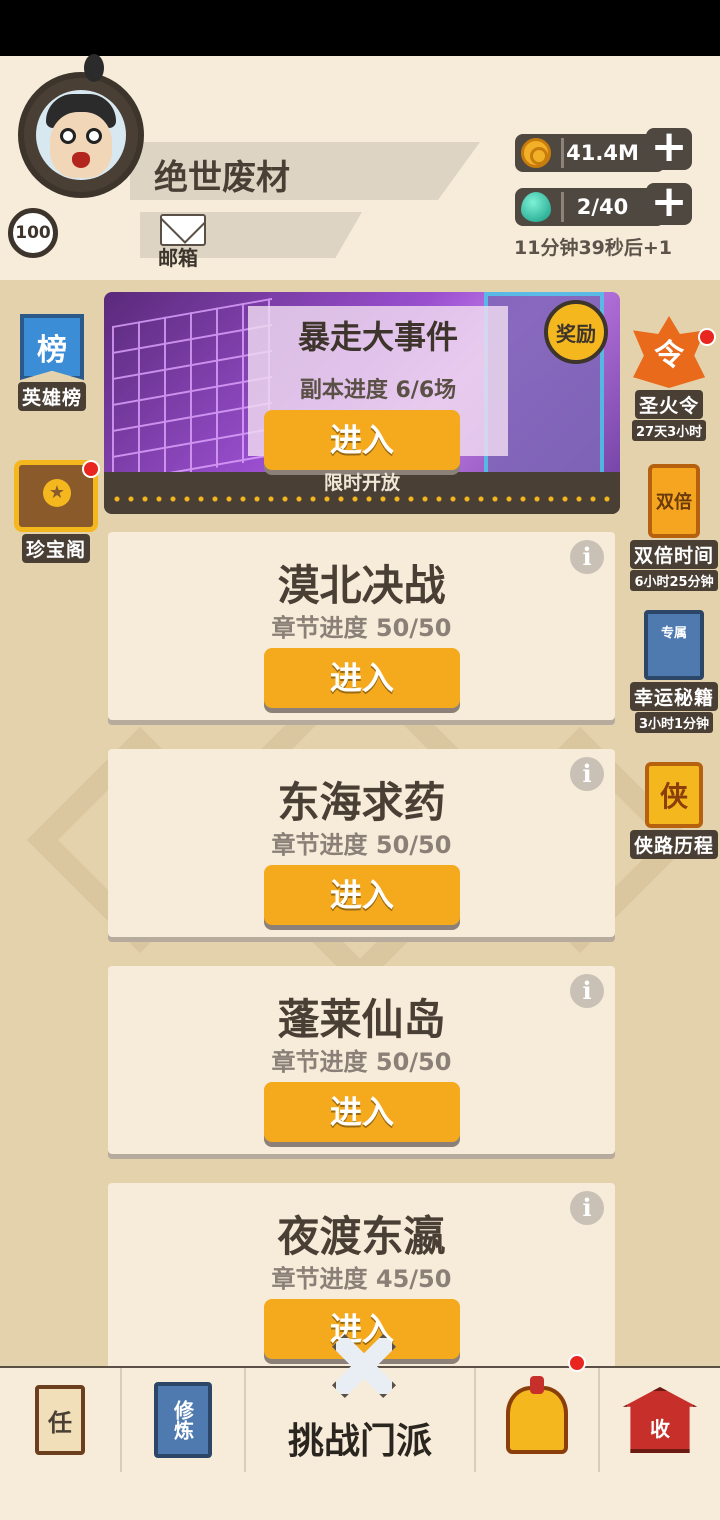  Describe the element at coordinates (52, 396) in the screenshot. I see `hero-ranking-label: 英雄榜` at that location.